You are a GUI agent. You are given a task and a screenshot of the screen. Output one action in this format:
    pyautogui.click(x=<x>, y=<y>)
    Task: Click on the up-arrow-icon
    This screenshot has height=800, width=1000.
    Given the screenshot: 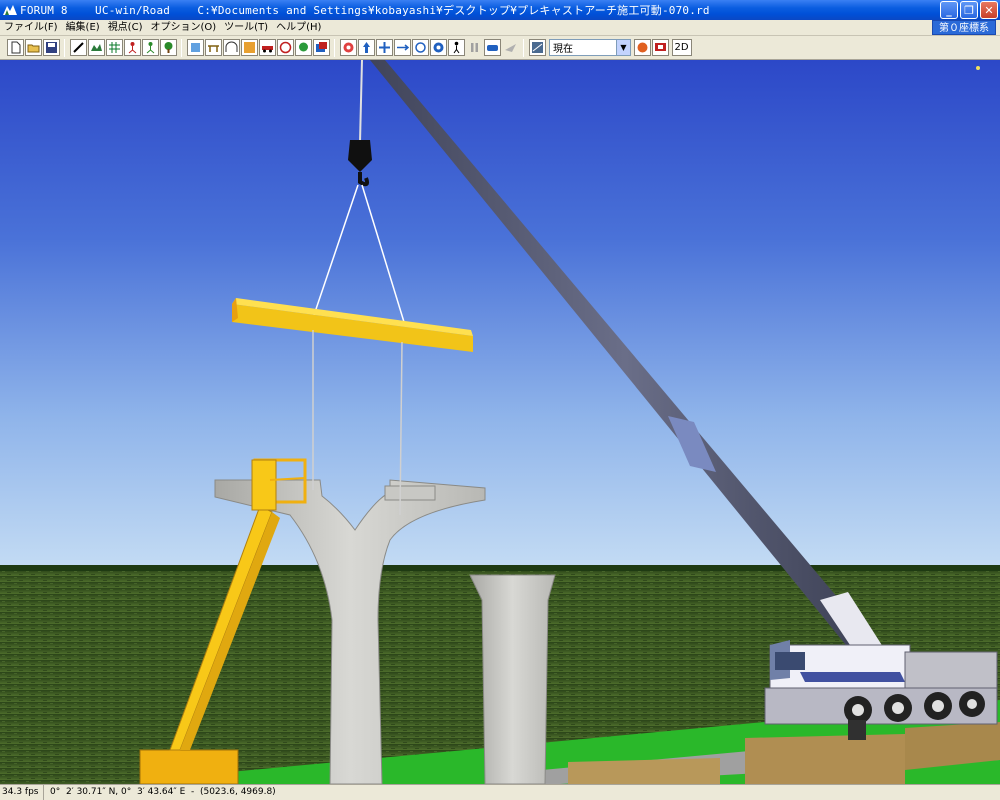 What is the action you would take?
    pyautogui.click(x=366, y=47)
    